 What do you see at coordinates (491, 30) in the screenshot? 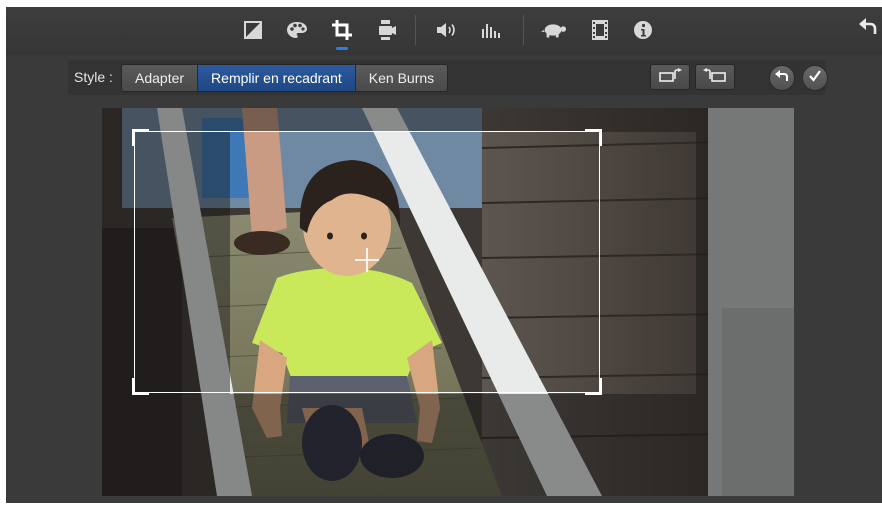
I see `equalizer-icon` at bounding box center [491, 30].